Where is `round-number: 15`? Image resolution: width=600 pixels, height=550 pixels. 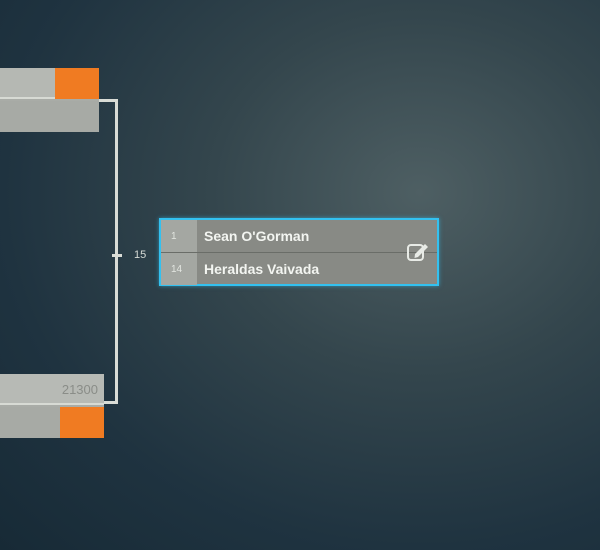 round-number: 15 is located at coordinates (140, 255).